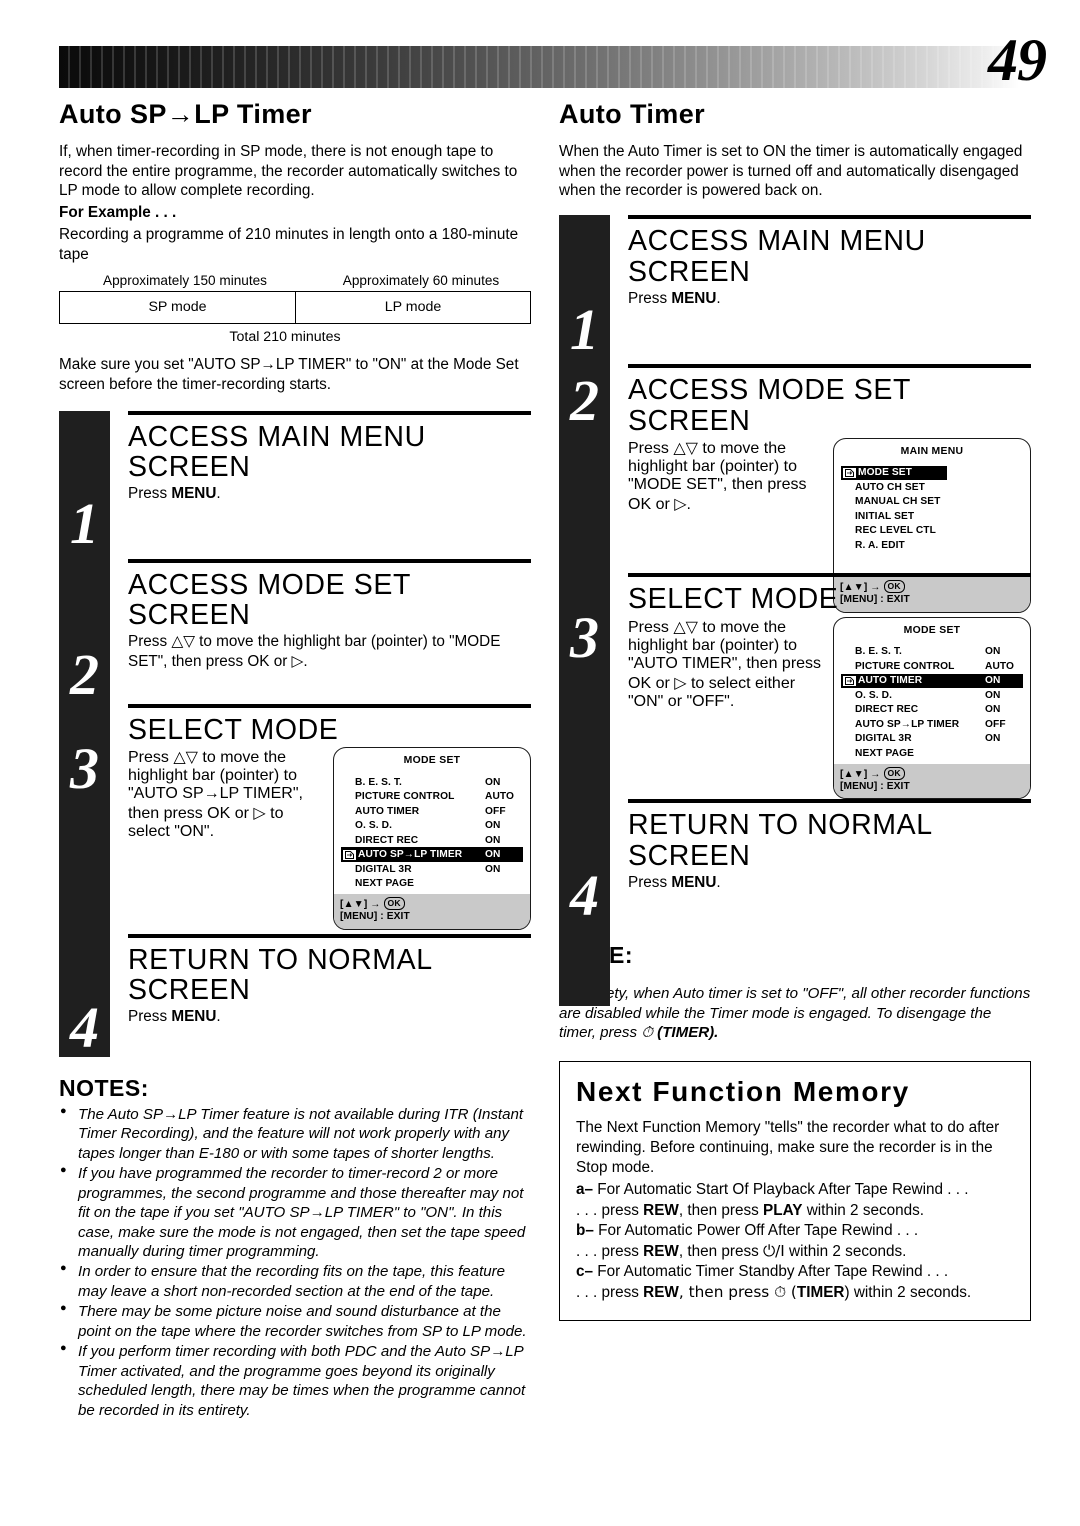 The height and width of the screenshot is (1526, 1080). What do you see at coordinates (932, 502) in the screenshot?
I see `osd-row-manual-ch-set: MANUAL CH SET` at bounding box center [932, 502].